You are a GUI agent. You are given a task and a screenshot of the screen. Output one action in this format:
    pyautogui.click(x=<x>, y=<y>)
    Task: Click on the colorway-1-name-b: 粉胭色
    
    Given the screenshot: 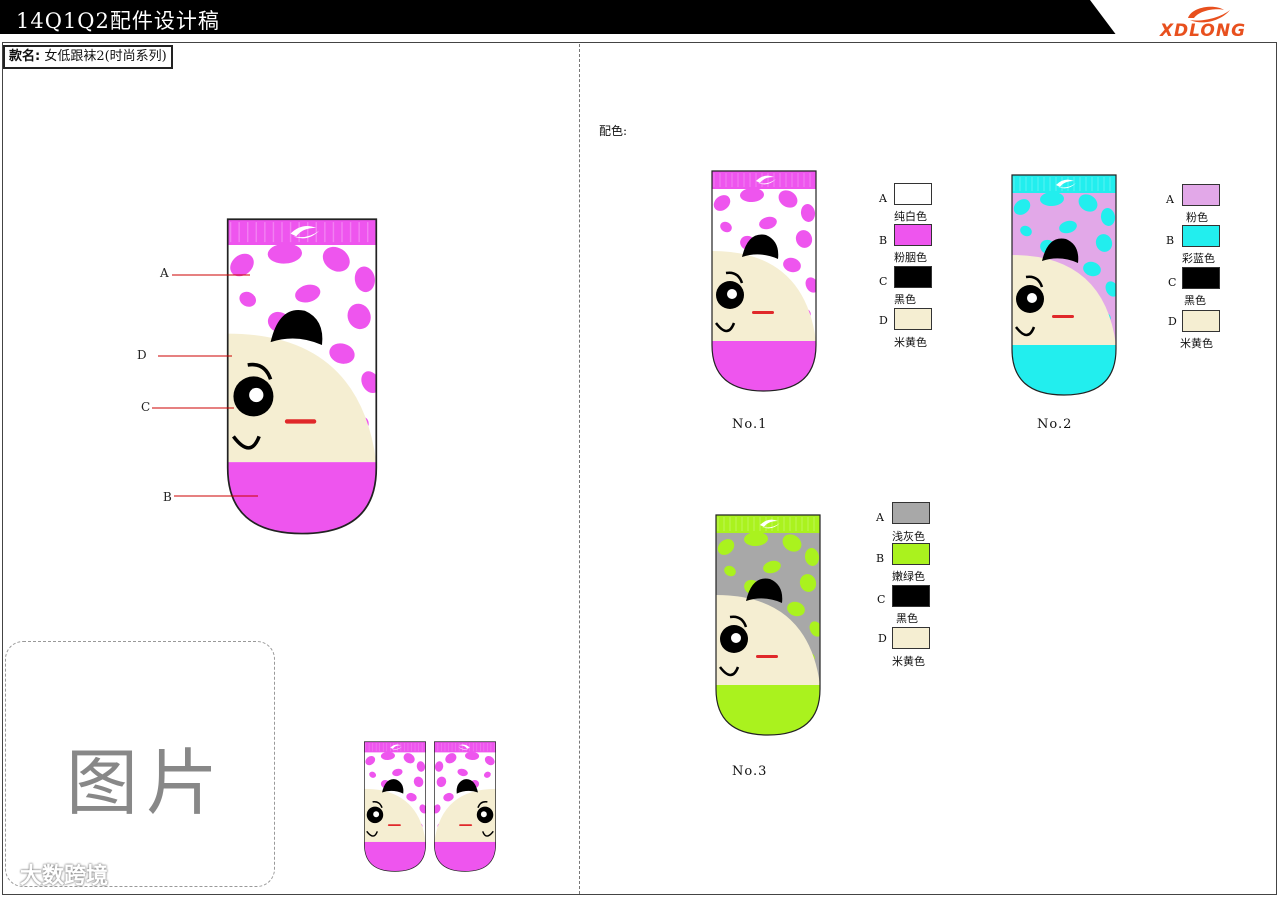 What is the action you would take?
    pyautogui.click(x=910, y=257)
    